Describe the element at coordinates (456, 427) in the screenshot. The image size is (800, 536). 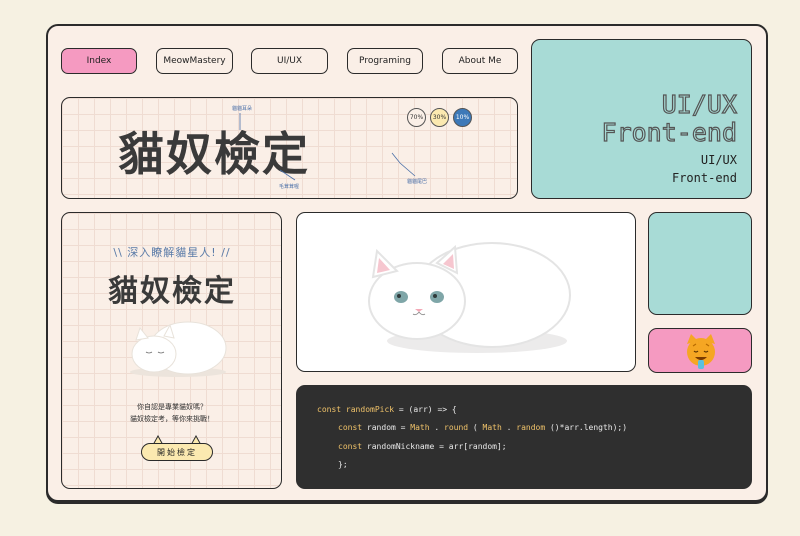
I see `code-method: round` at that location.